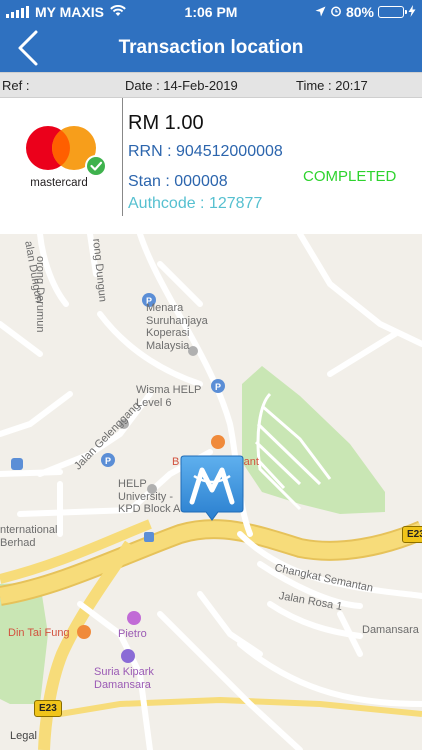 Image resolution: width=422 pixels, height=750 pixels. I want to click on map-legal-link: Legal, so click(23, 736).